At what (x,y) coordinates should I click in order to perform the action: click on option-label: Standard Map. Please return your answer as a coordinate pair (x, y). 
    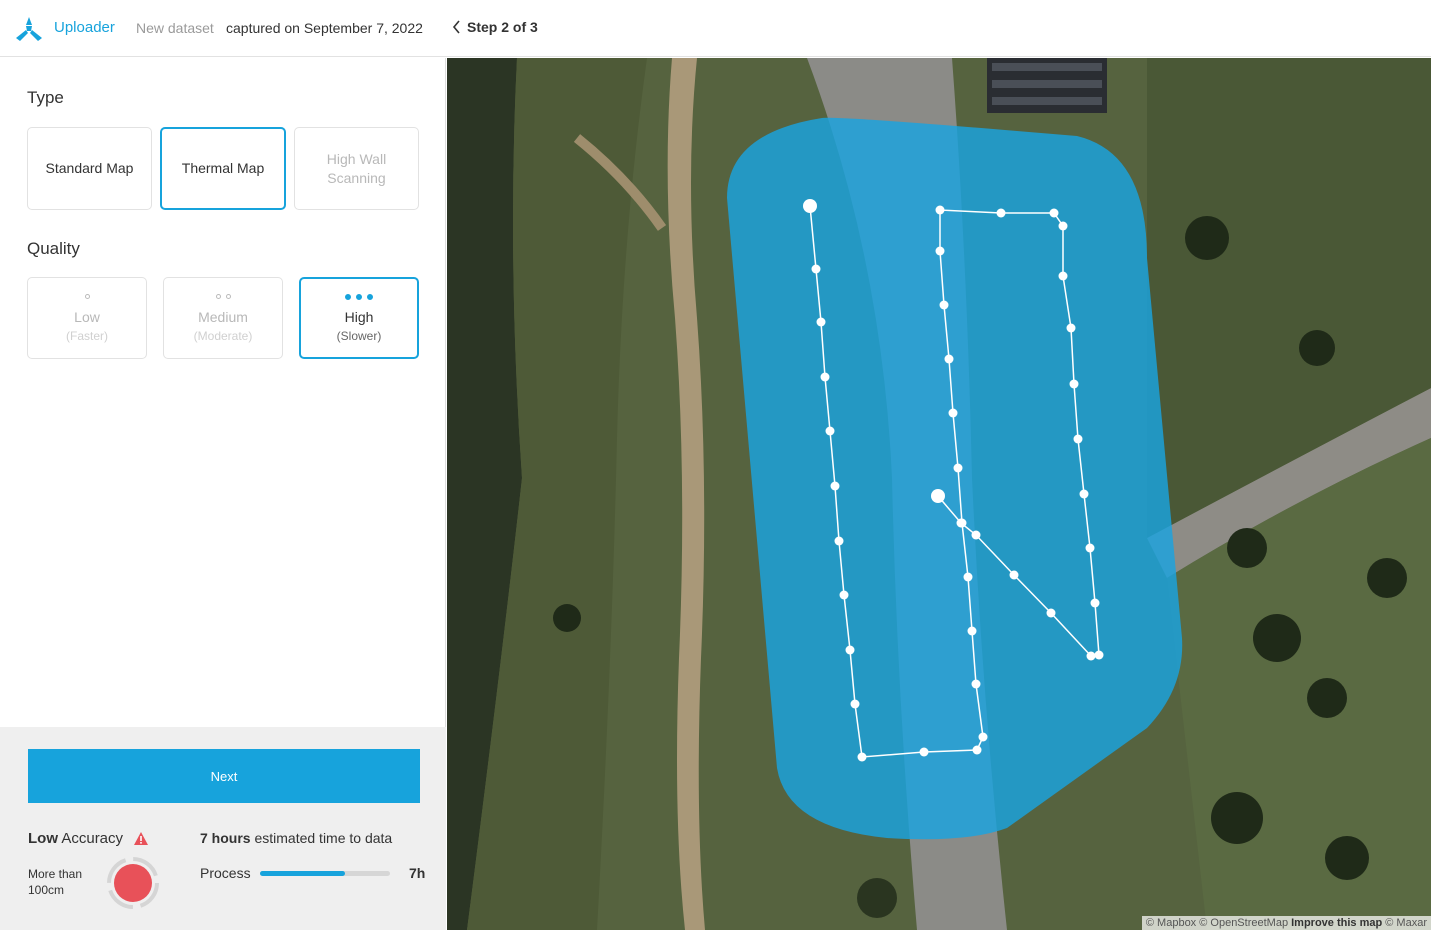
    Looking at the image, I should click on (89, 168).